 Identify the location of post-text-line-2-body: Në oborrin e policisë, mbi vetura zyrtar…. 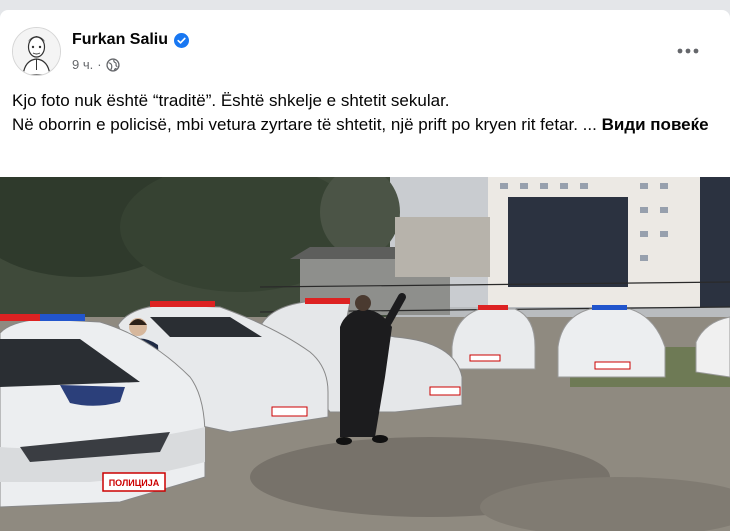
(304, 124).